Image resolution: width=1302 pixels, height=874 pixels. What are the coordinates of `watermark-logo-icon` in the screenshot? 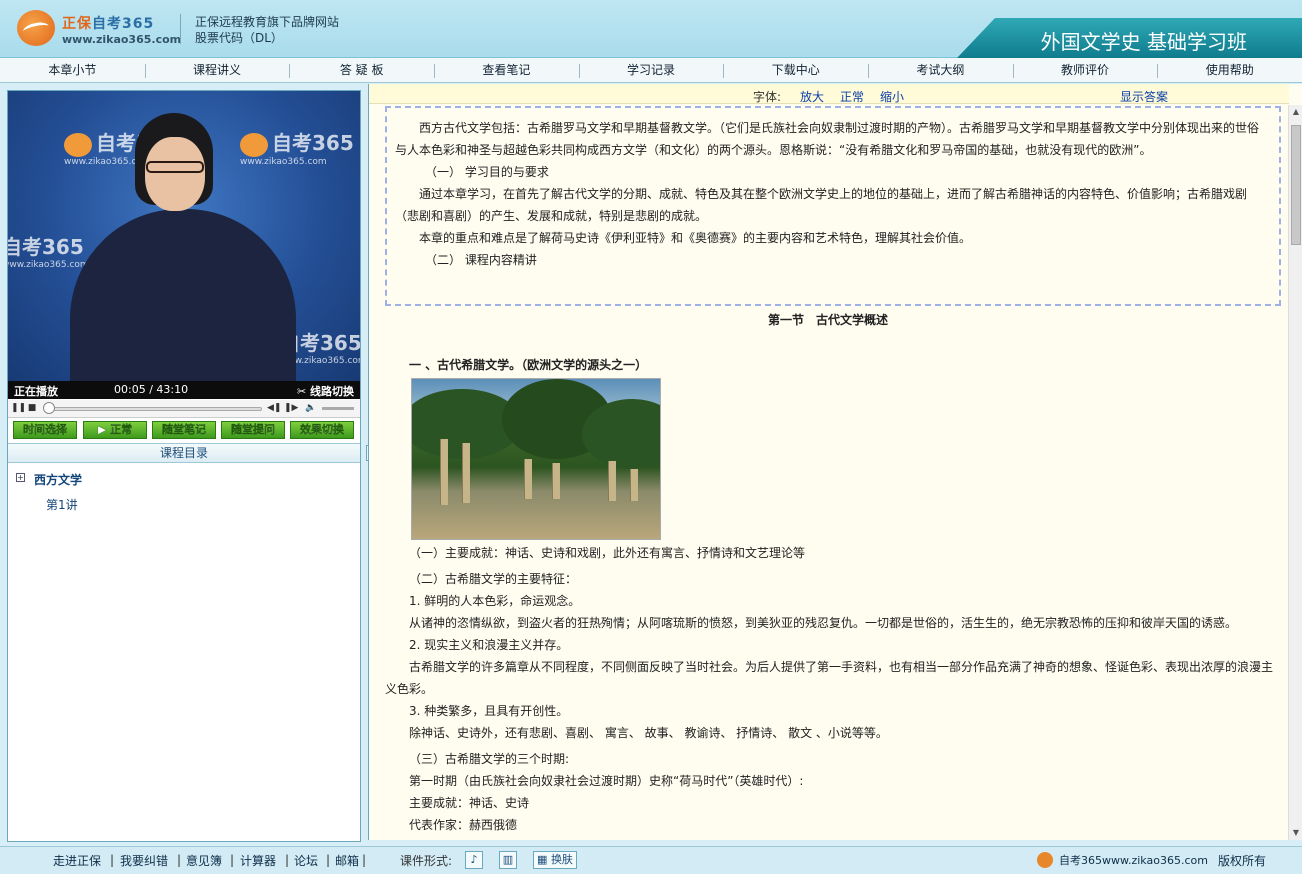 It's located at (78, 144).